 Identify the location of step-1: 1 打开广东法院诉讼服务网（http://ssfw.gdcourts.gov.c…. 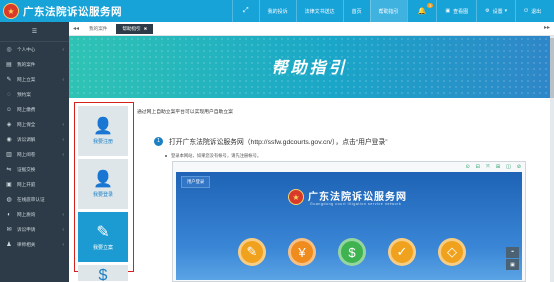
(271, 141).